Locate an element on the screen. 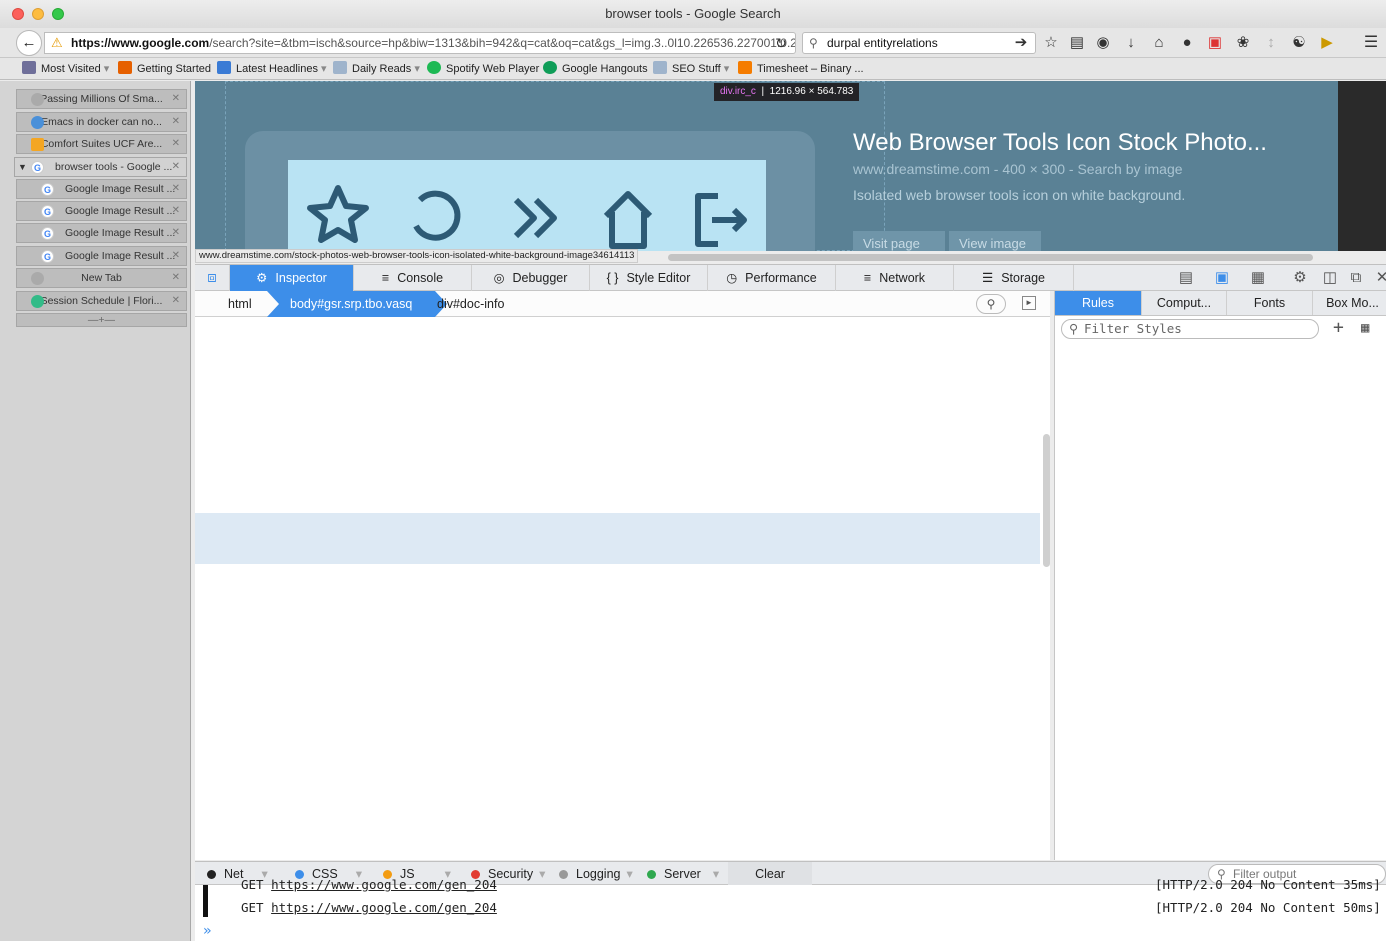  search-bar: ⚲ durpal entityrelations is located at coordinates (919, 43).